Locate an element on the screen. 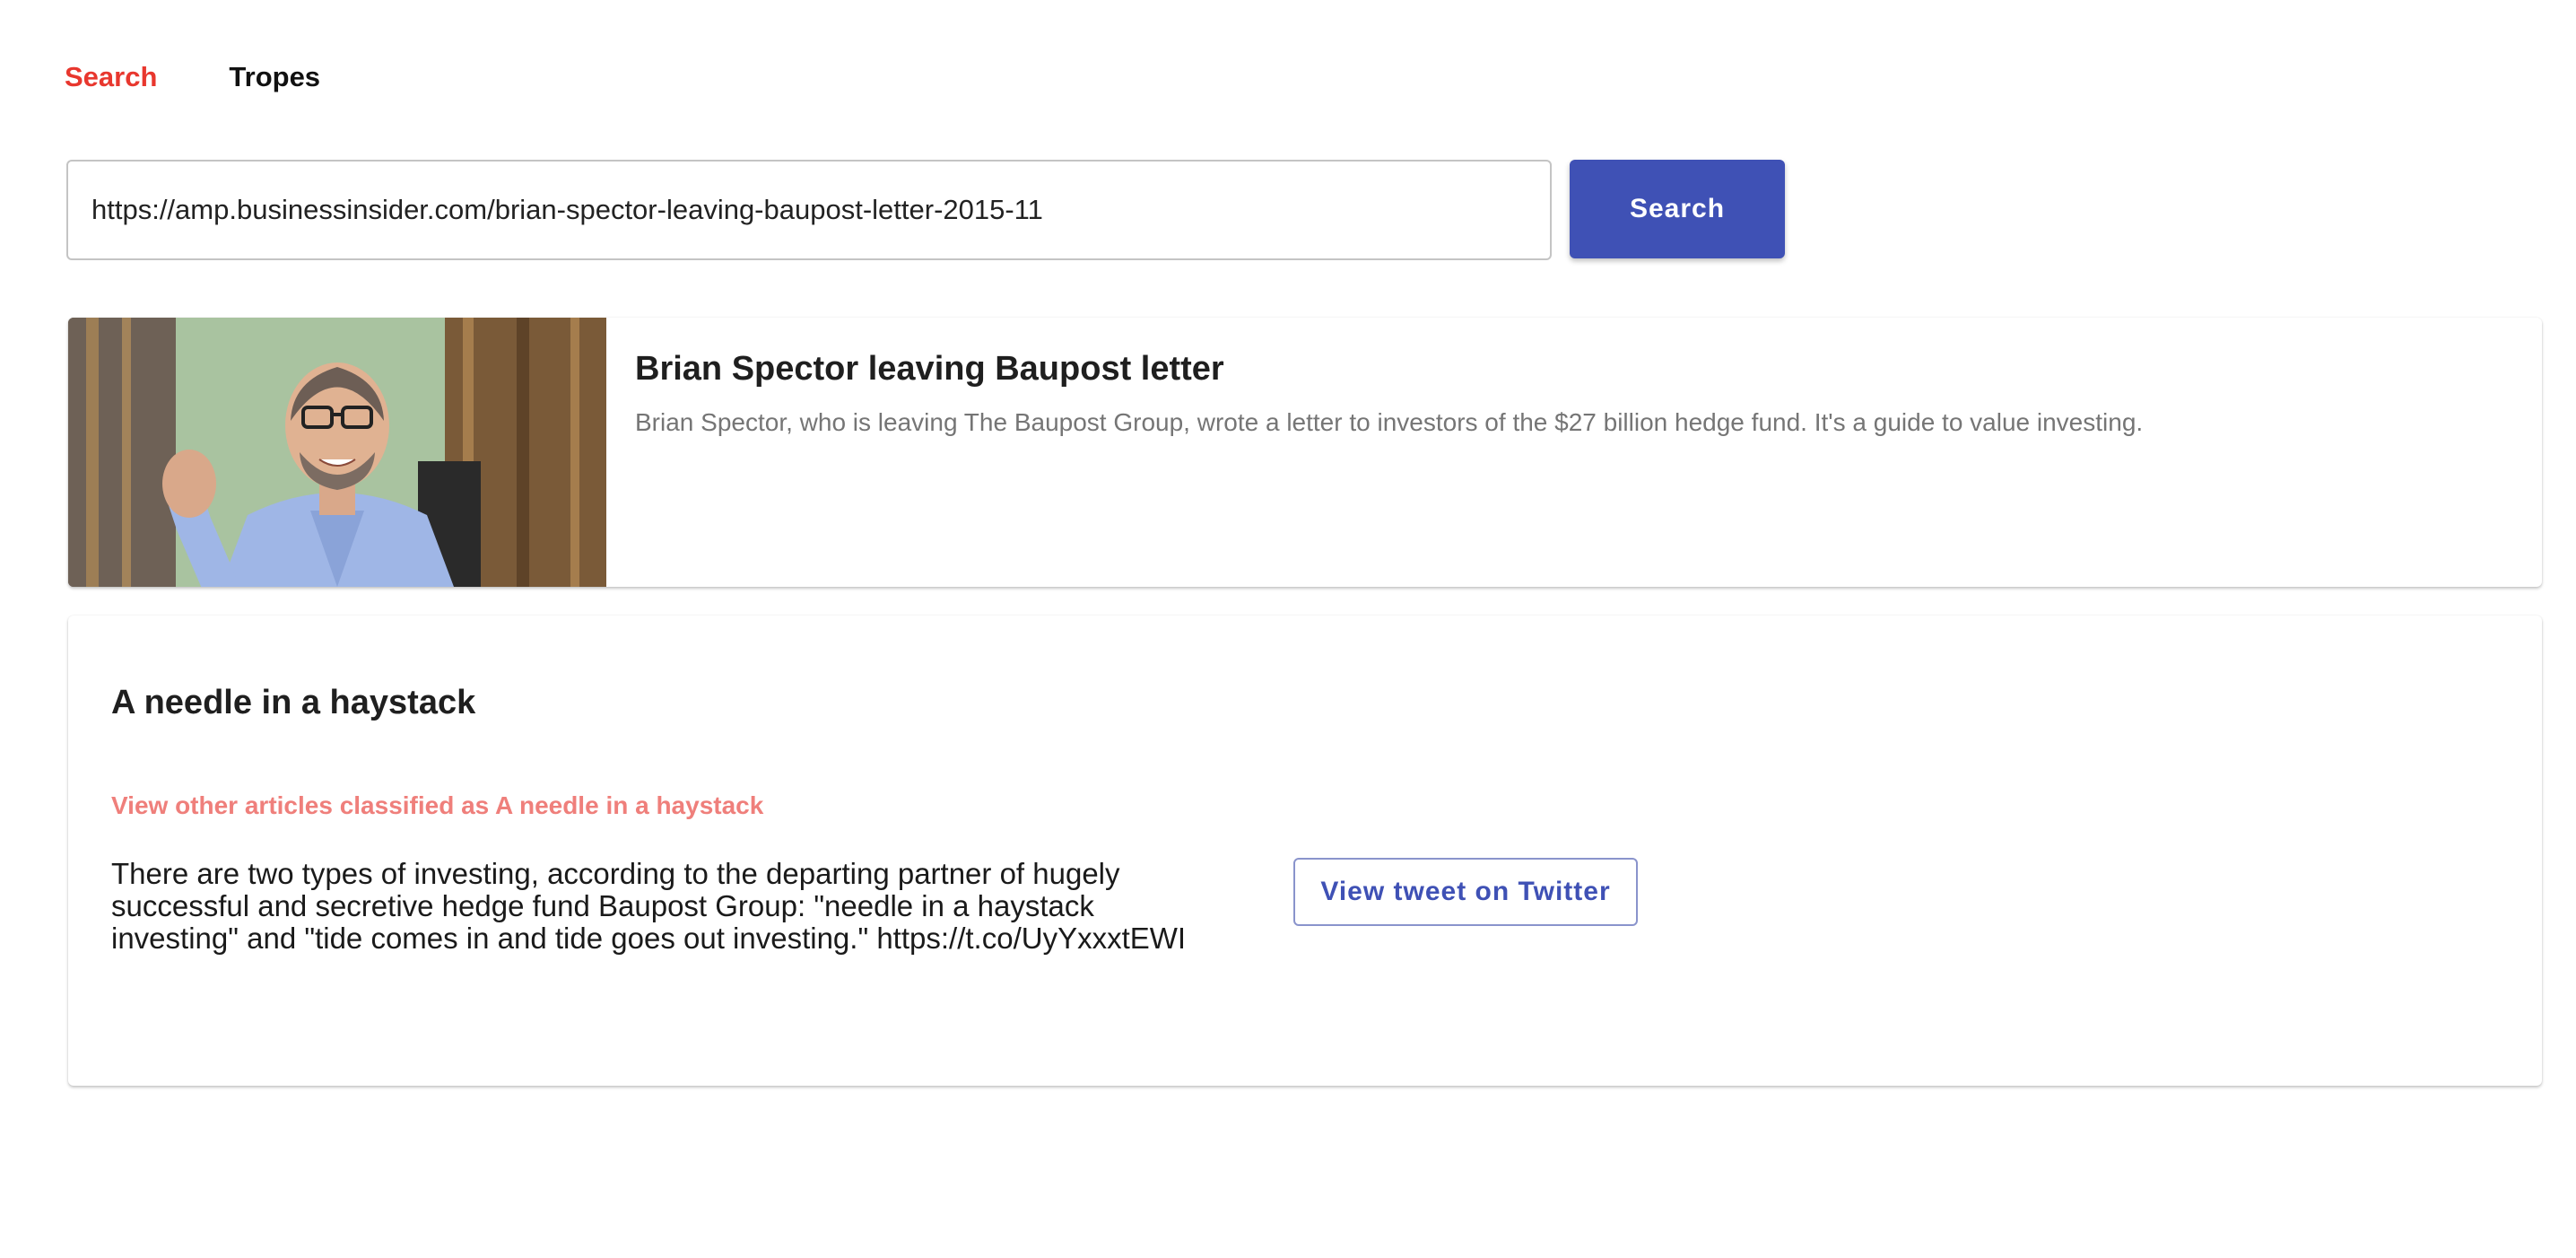  nav-tab-tropes: Tropes is located at coordinates (274, 77).